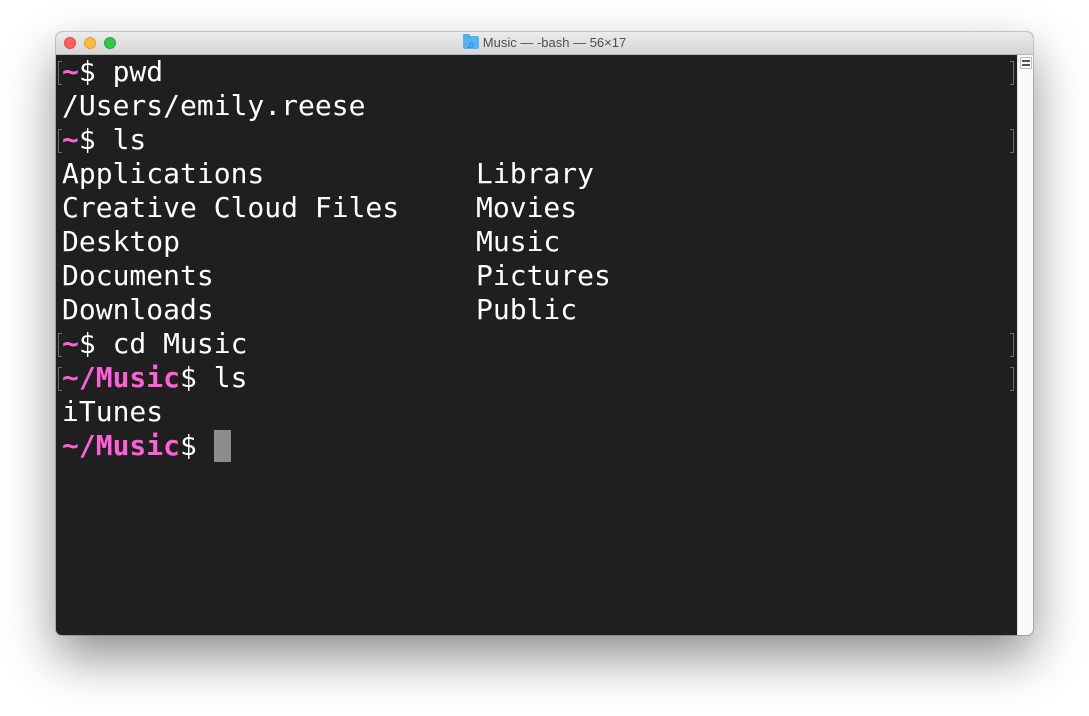 This screenshot has height=716, width=1089. Describe the element at coordinates (163, 173) in the screenshot. I see `ls-entry: Applications` at that location.